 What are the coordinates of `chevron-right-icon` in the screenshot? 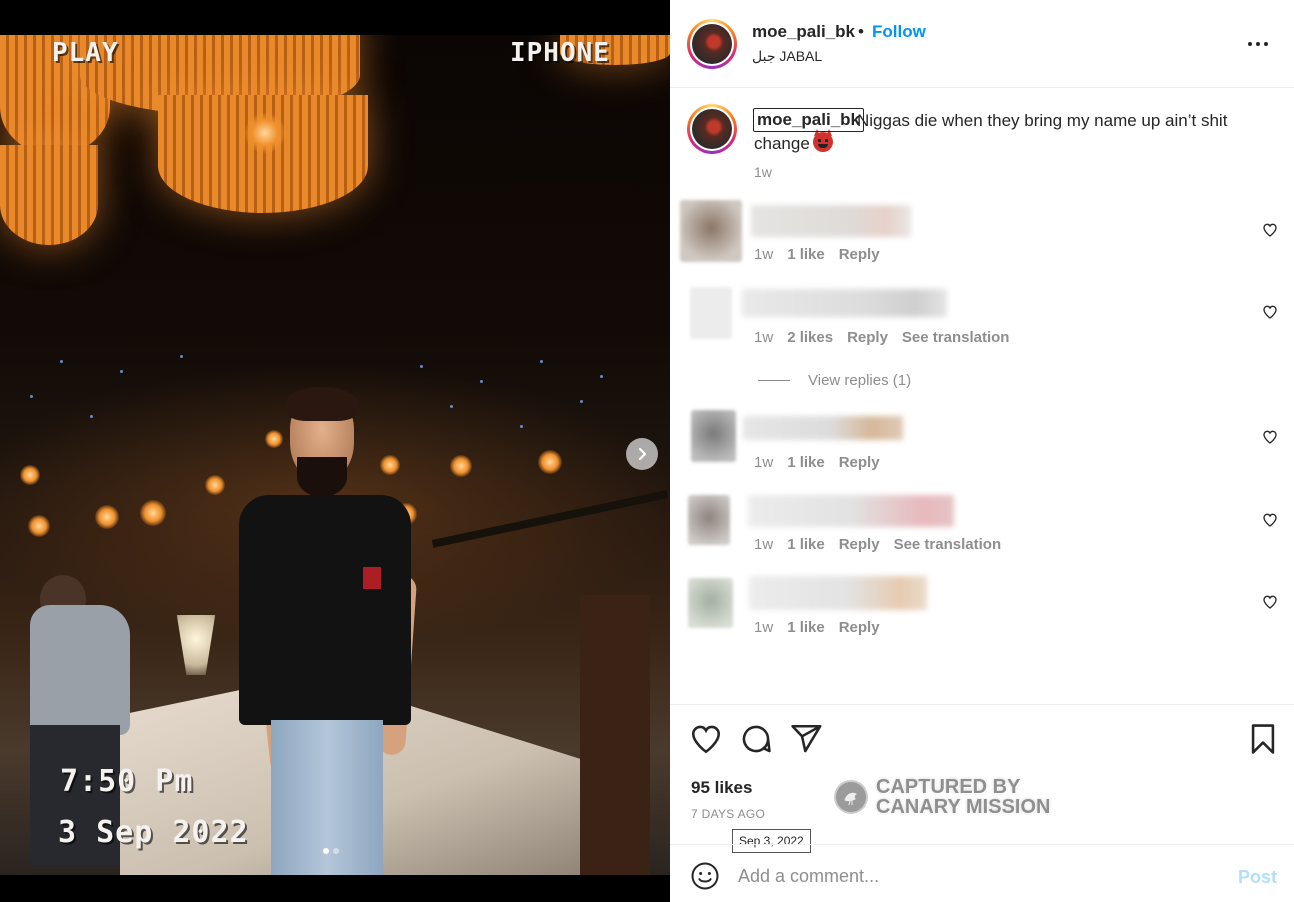 It's located at (642, 454).